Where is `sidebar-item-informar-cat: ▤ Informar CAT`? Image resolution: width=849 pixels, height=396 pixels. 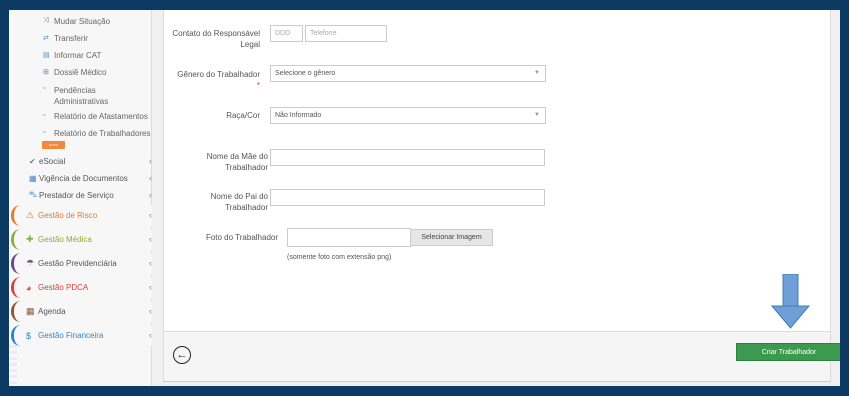 sidebar-item-informar-cat: ▤ Informar CAT is located at coordinates (72, 55).